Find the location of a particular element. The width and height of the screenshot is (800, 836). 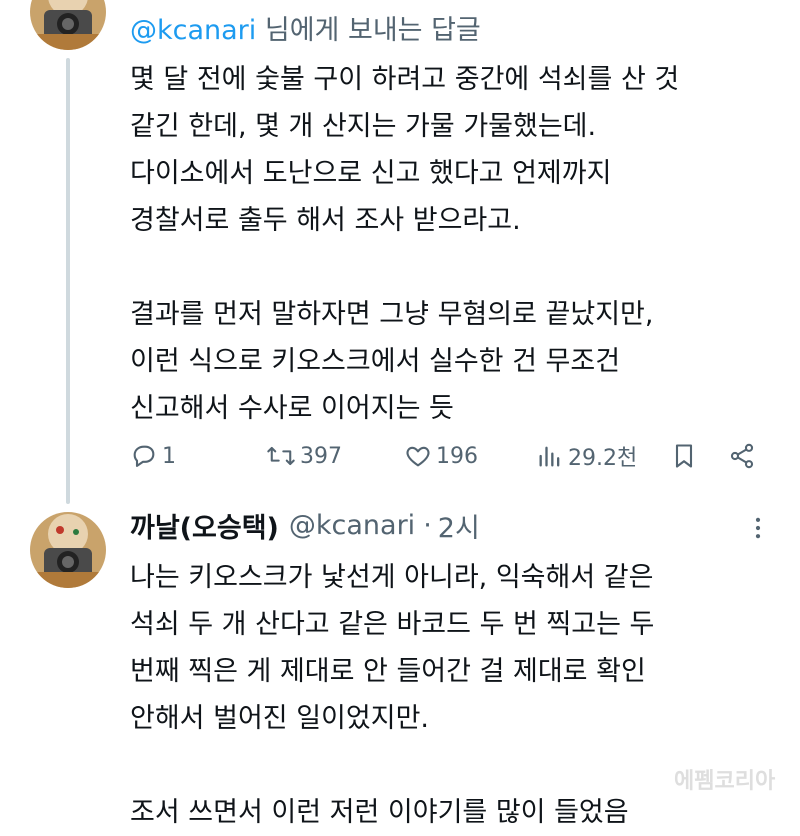

share-button is located at coordinates (742, 456).